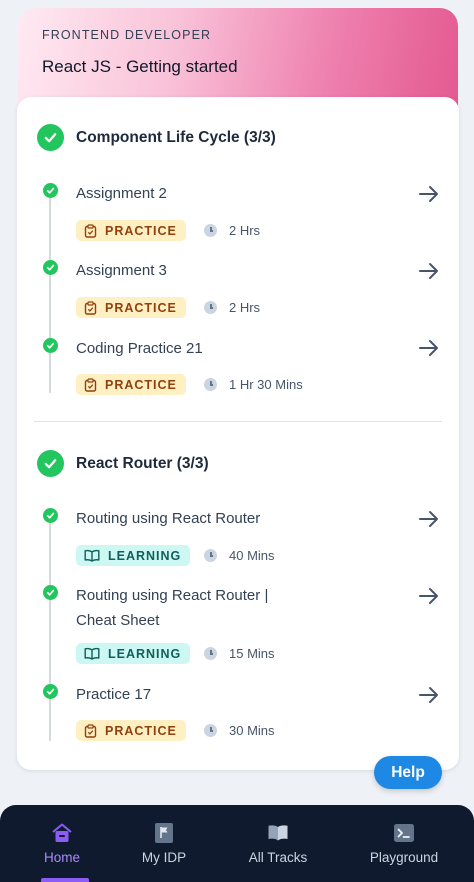 The image size is (474, 882). I want to click on terminal-icon, so click(404, 833).